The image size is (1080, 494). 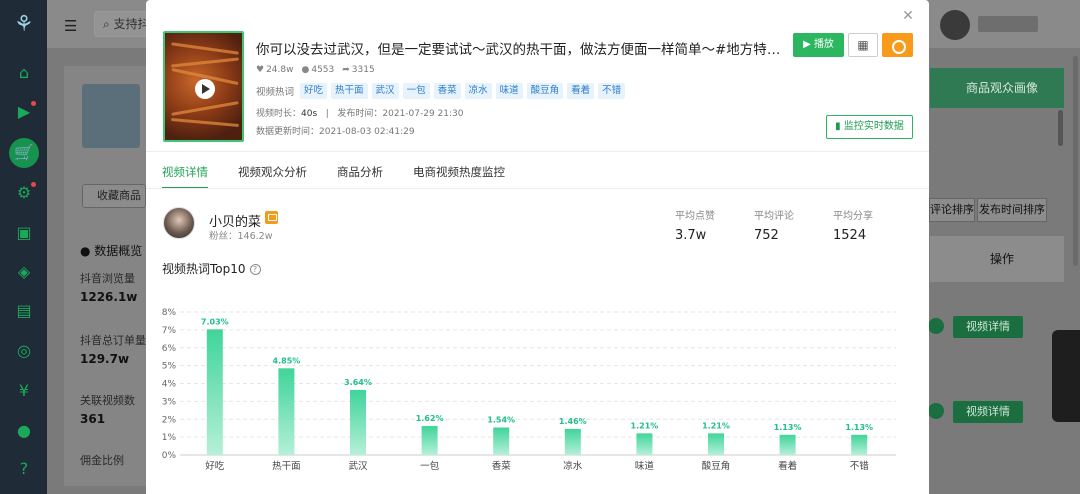 I want to click on hotword-tag: 热干面, so click(x=349, y=91).